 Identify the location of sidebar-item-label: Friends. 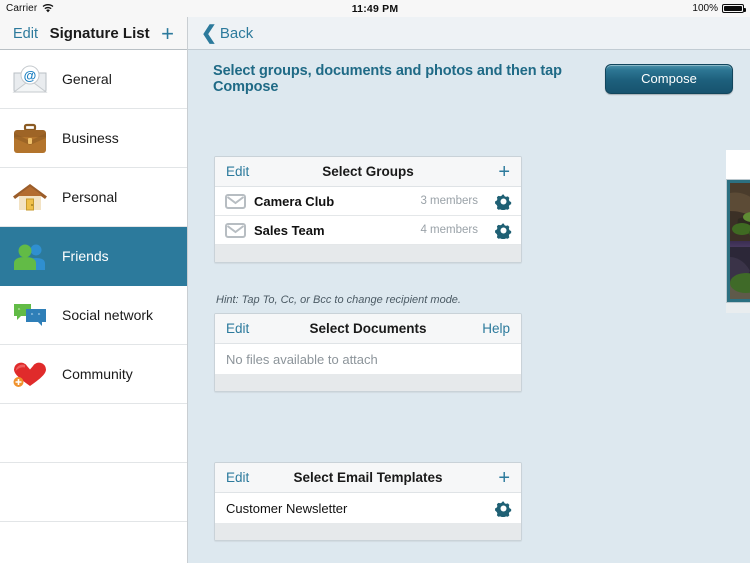
(85, 256).